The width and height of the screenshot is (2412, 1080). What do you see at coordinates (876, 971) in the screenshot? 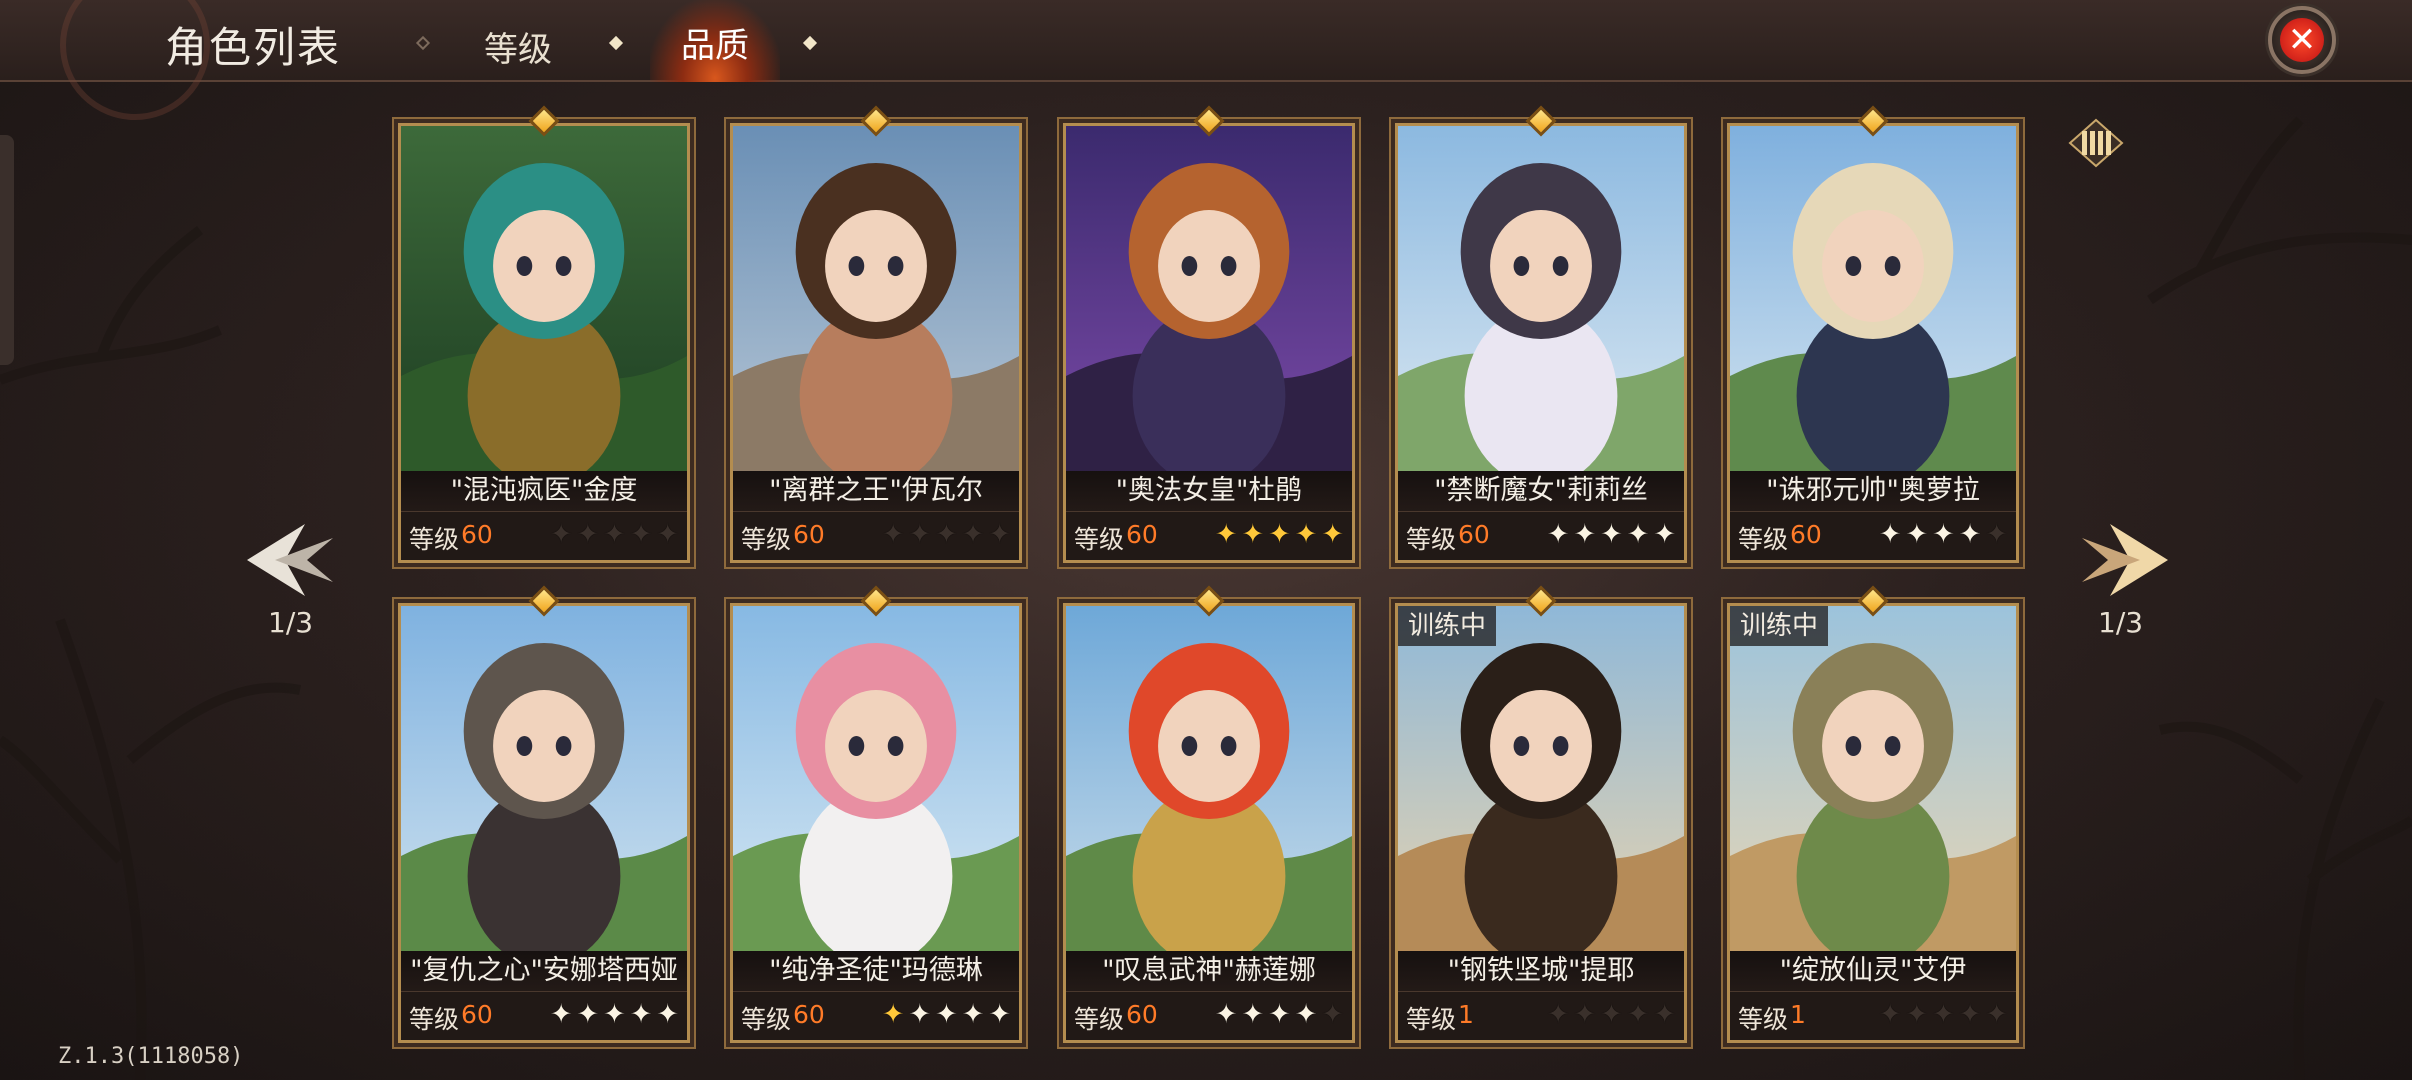
I see `character-name: "纯净圣徒"玛德琳` at bounding box center [876, 971].